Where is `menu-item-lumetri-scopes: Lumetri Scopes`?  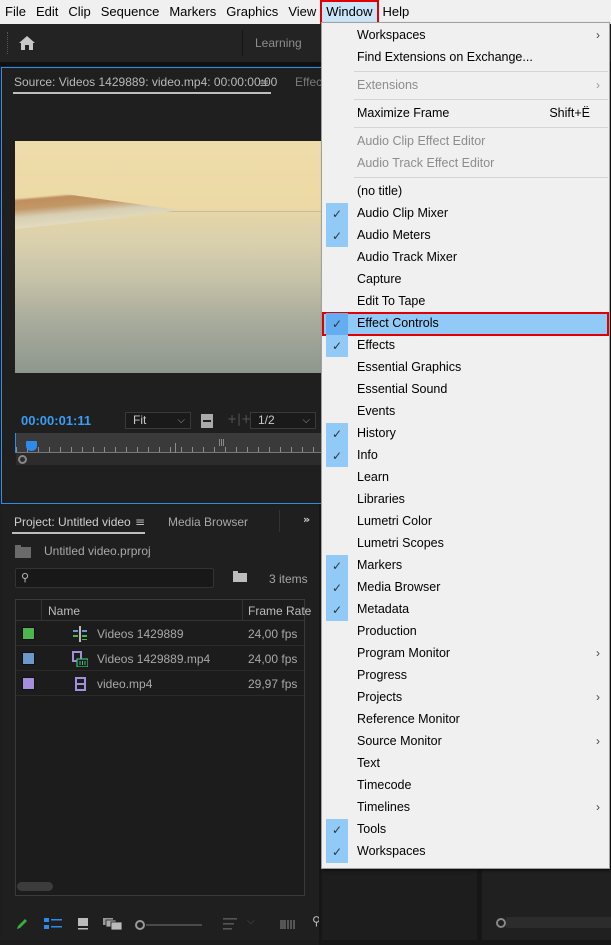 menu-item-lumetri-scopes: Lumetri Scopes is located at coordinates (465, 544).